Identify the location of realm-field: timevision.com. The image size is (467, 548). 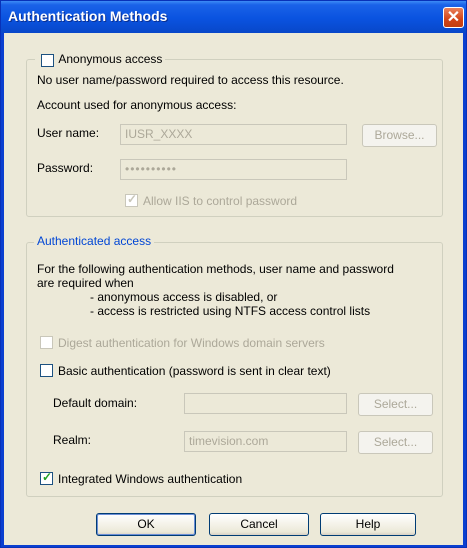
(265, 441).